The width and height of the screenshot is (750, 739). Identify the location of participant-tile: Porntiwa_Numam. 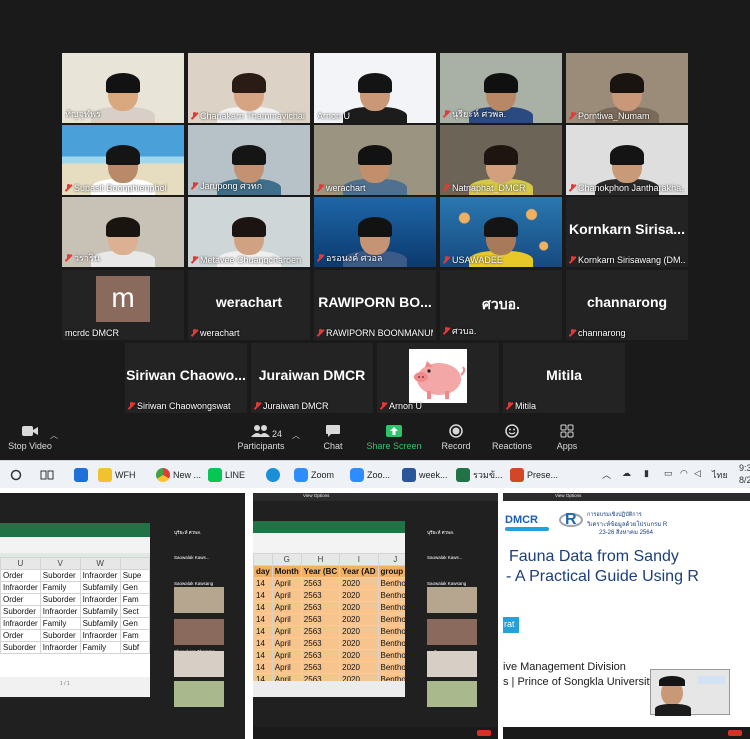
(627, 88).